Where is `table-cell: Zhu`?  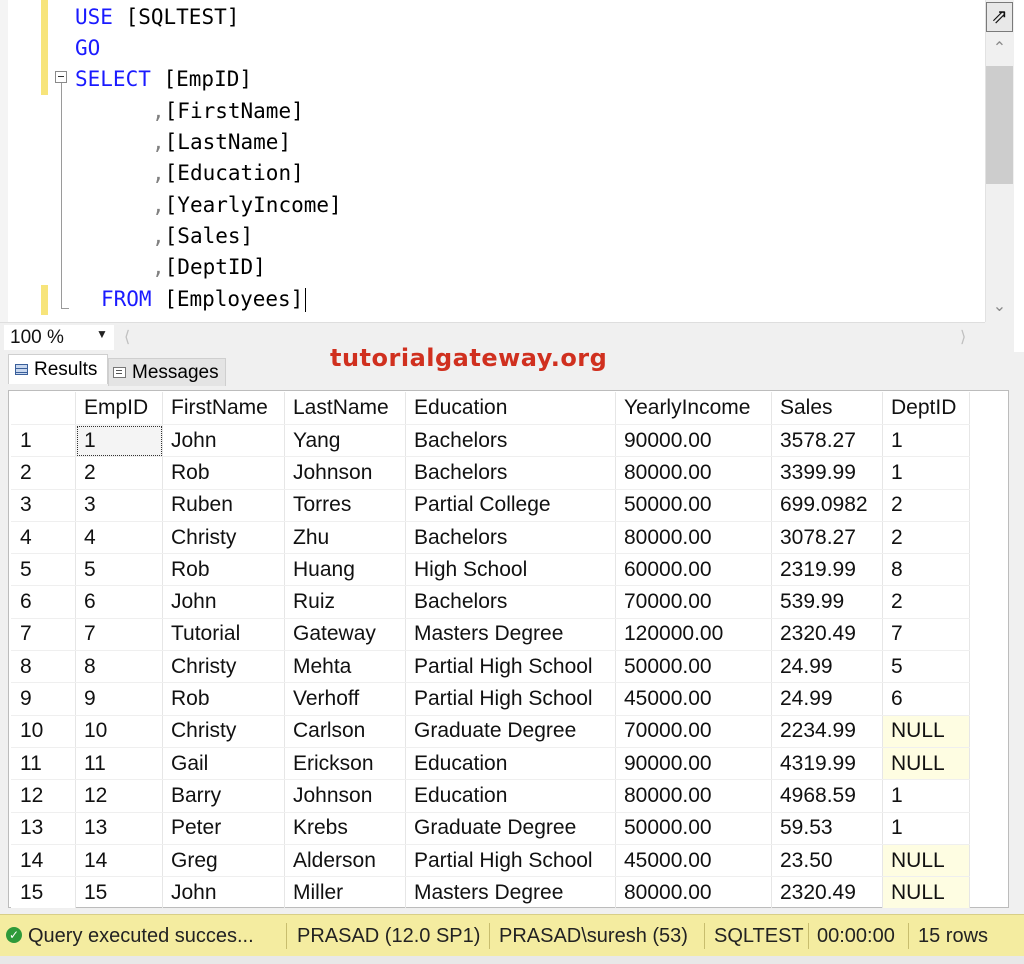 table-cell: Zhu is located at coordinates (345, 538).